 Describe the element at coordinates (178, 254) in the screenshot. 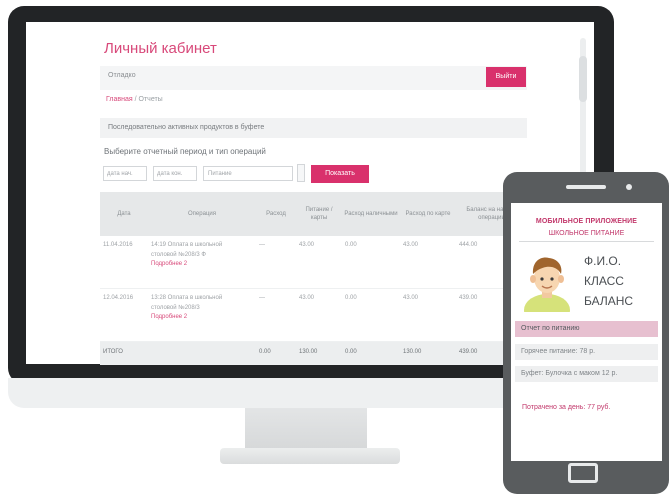

I see `operation-line: столовой №208/3 Ф` at that location.